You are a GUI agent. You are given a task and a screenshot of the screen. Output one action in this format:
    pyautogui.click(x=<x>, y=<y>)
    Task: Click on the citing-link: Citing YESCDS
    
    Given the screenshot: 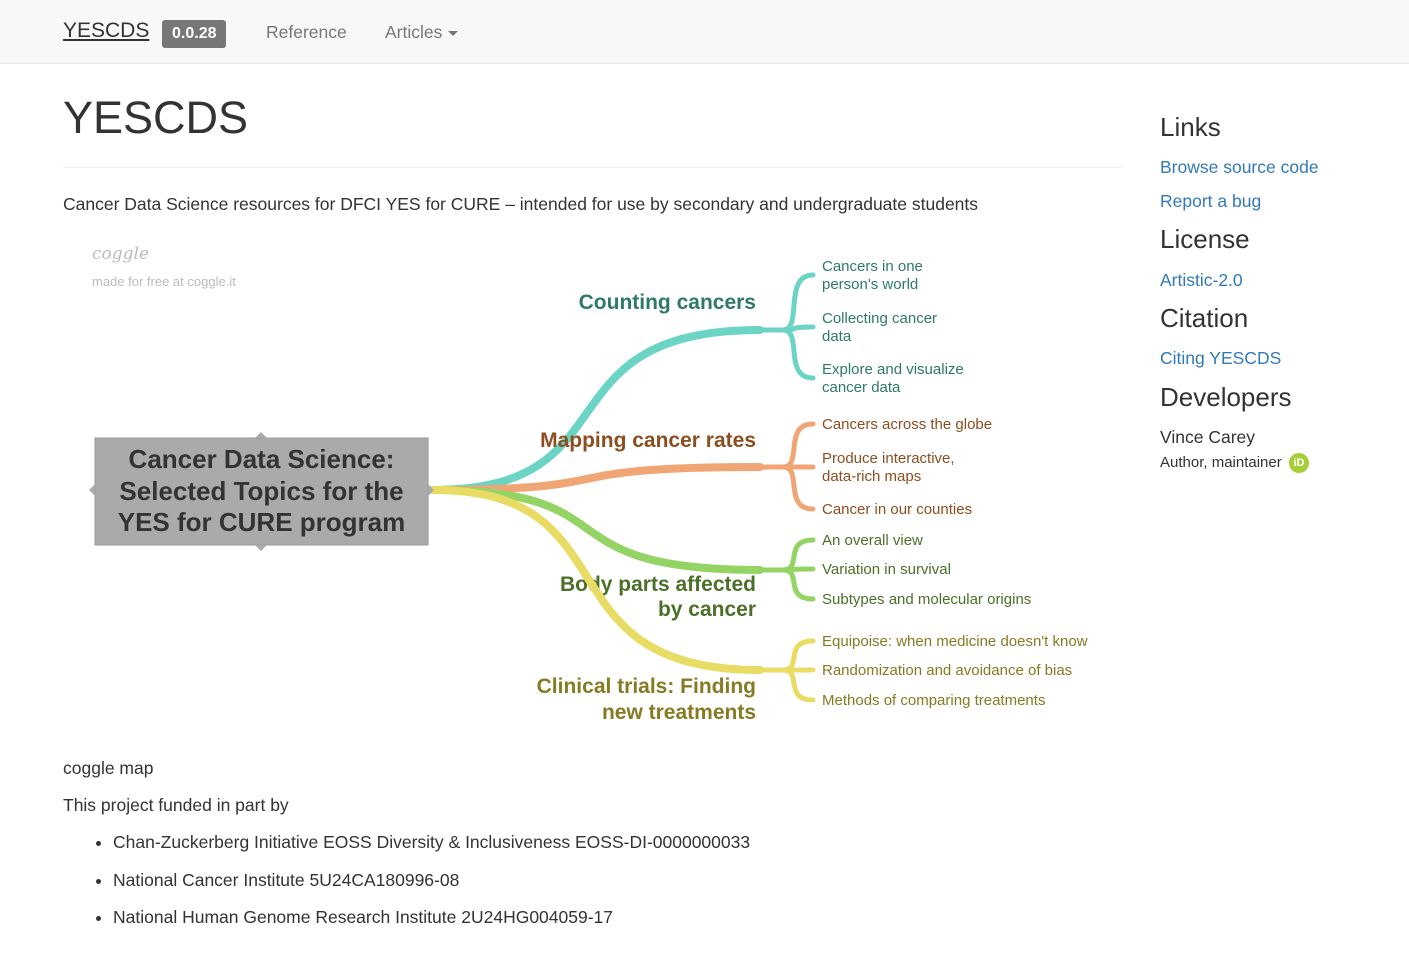 What is the action you would take?
    pyautogui.click(x=1220, y=358)
    